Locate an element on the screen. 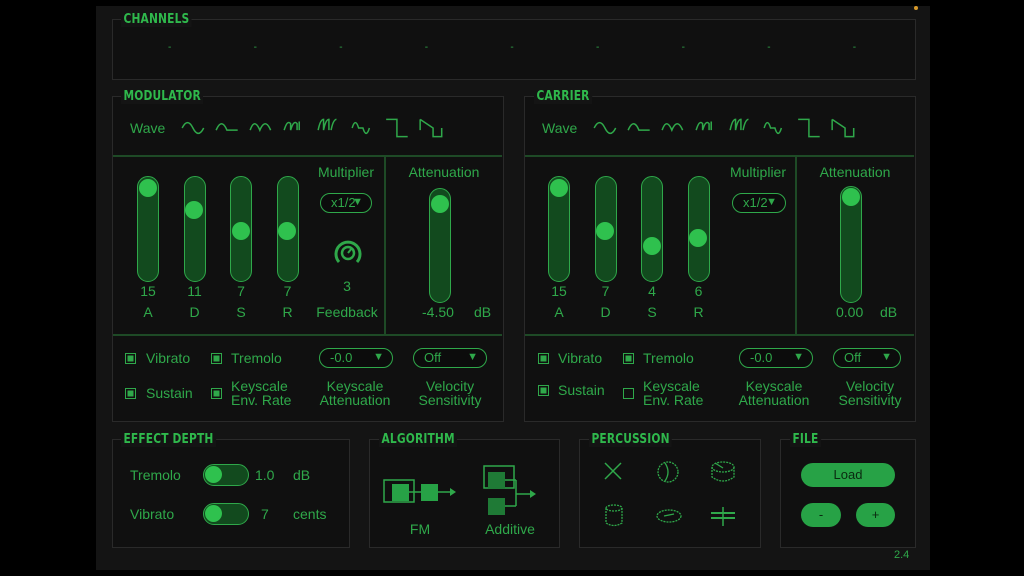 This screenshot has width=1024, height=576. file-panel is located at coordinates (848, 493).